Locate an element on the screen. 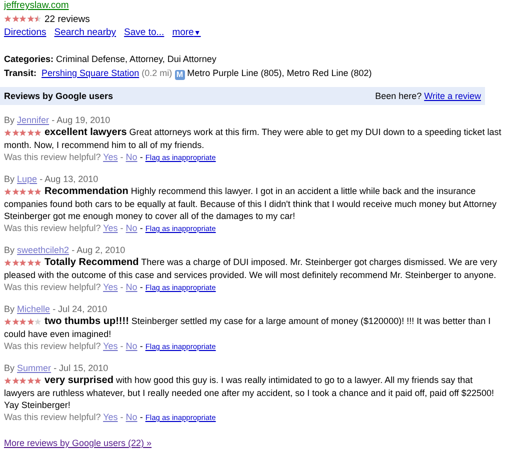 The height and width of the screenshot is (450, 506). author-link: Jennifer is located at coordinates (33, 120).